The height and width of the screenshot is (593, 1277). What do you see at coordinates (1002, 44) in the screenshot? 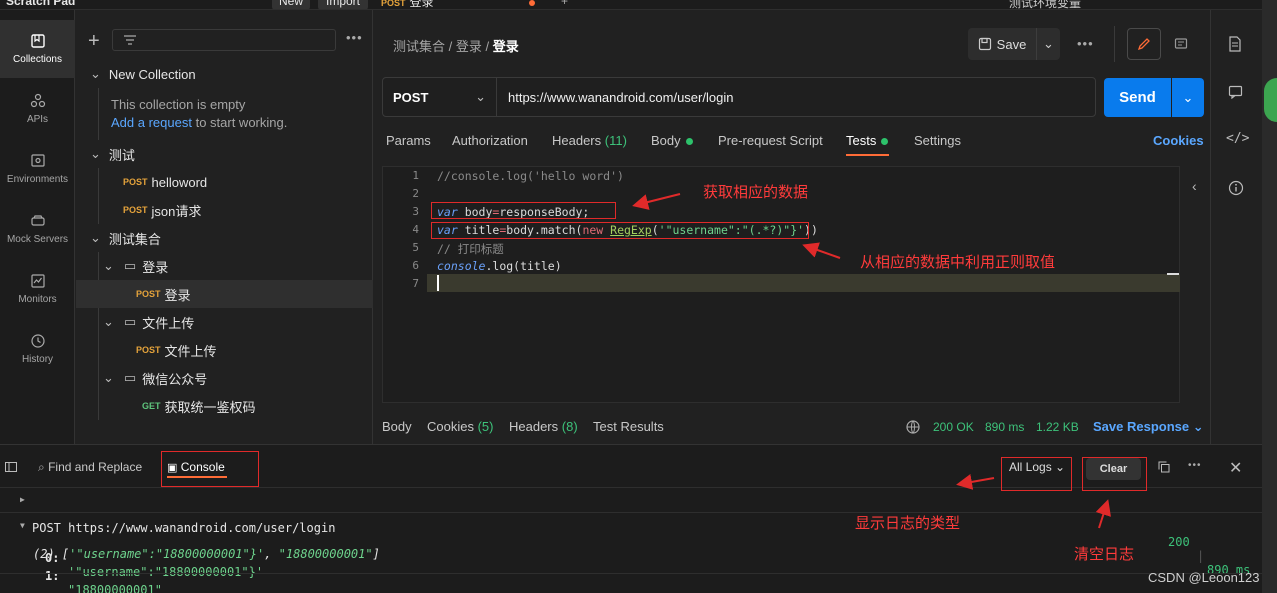
I see `save-button: Save` at bounding box center [1002, 44].